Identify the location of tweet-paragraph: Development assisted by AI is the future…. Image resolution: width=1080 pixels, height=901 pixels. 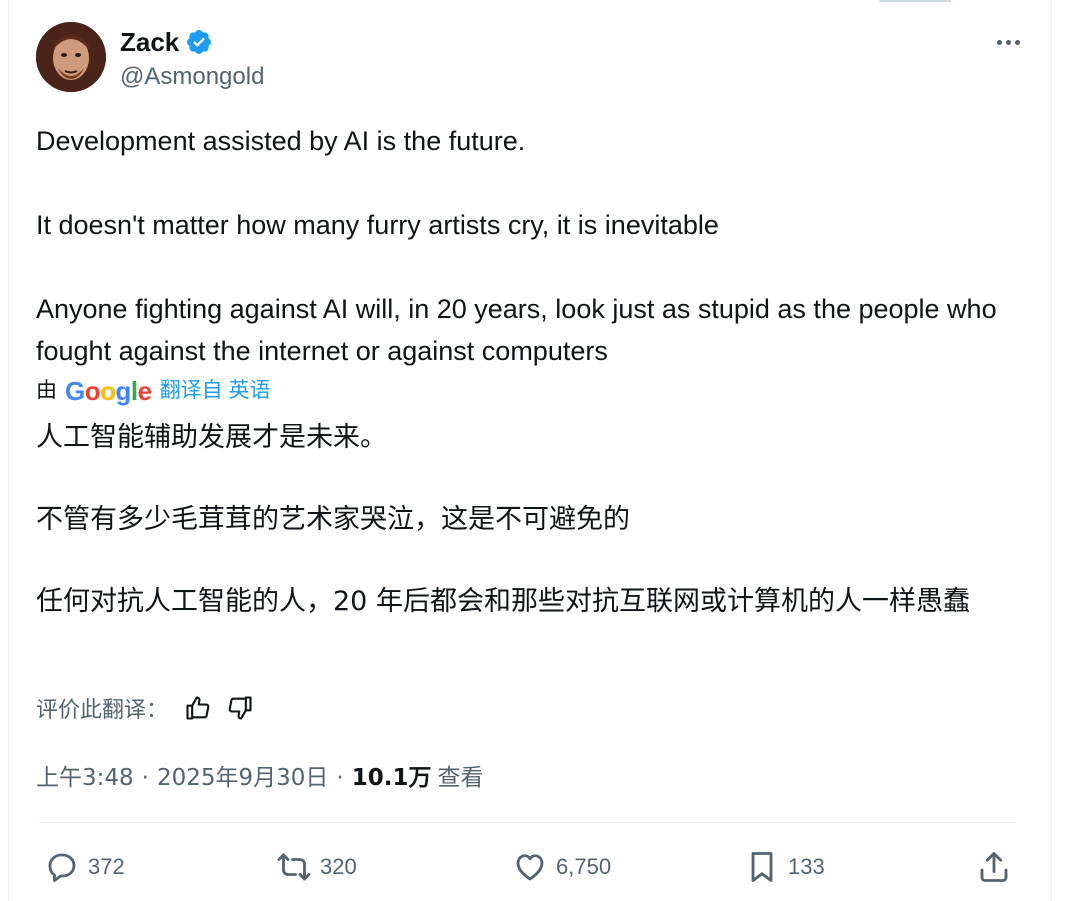
(281, 141).